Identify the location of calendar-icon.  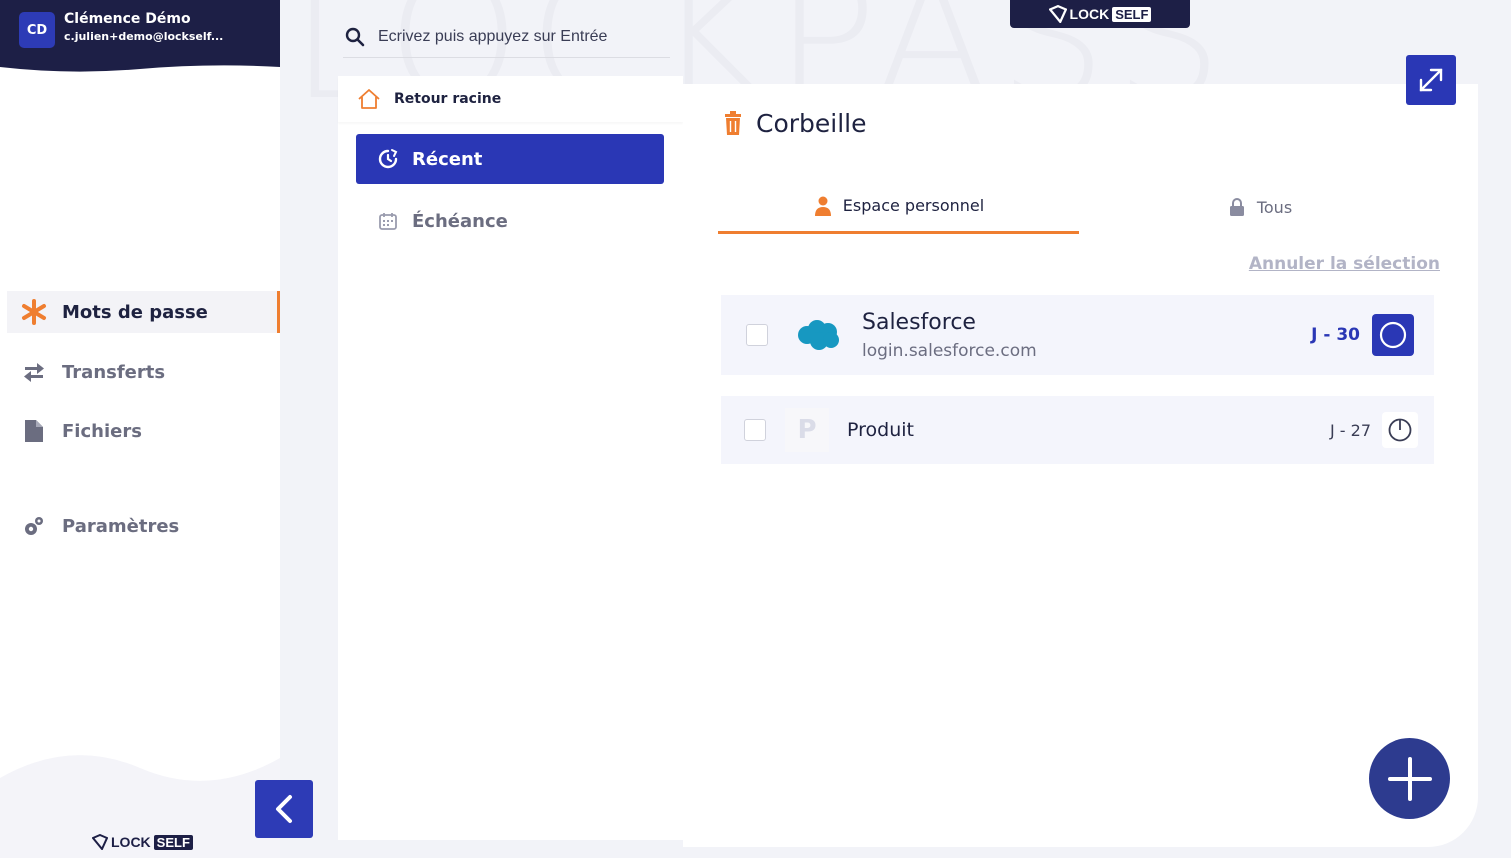
(388, 221).